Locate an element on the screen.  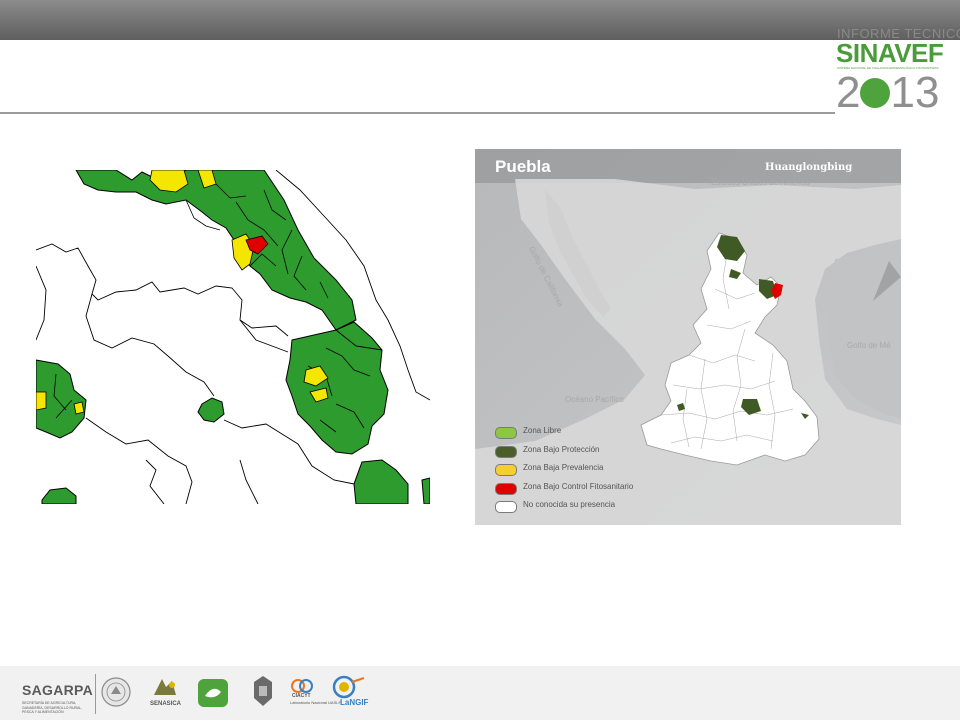
state-boundary-inner is located at coordinates (150, 345).